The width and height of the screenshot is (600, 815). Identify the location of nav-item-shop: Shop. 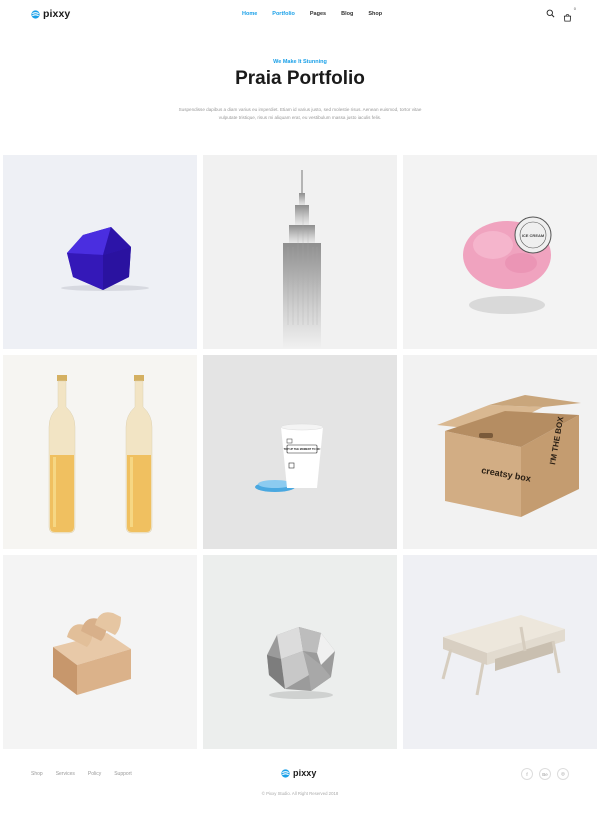
(375, 14).